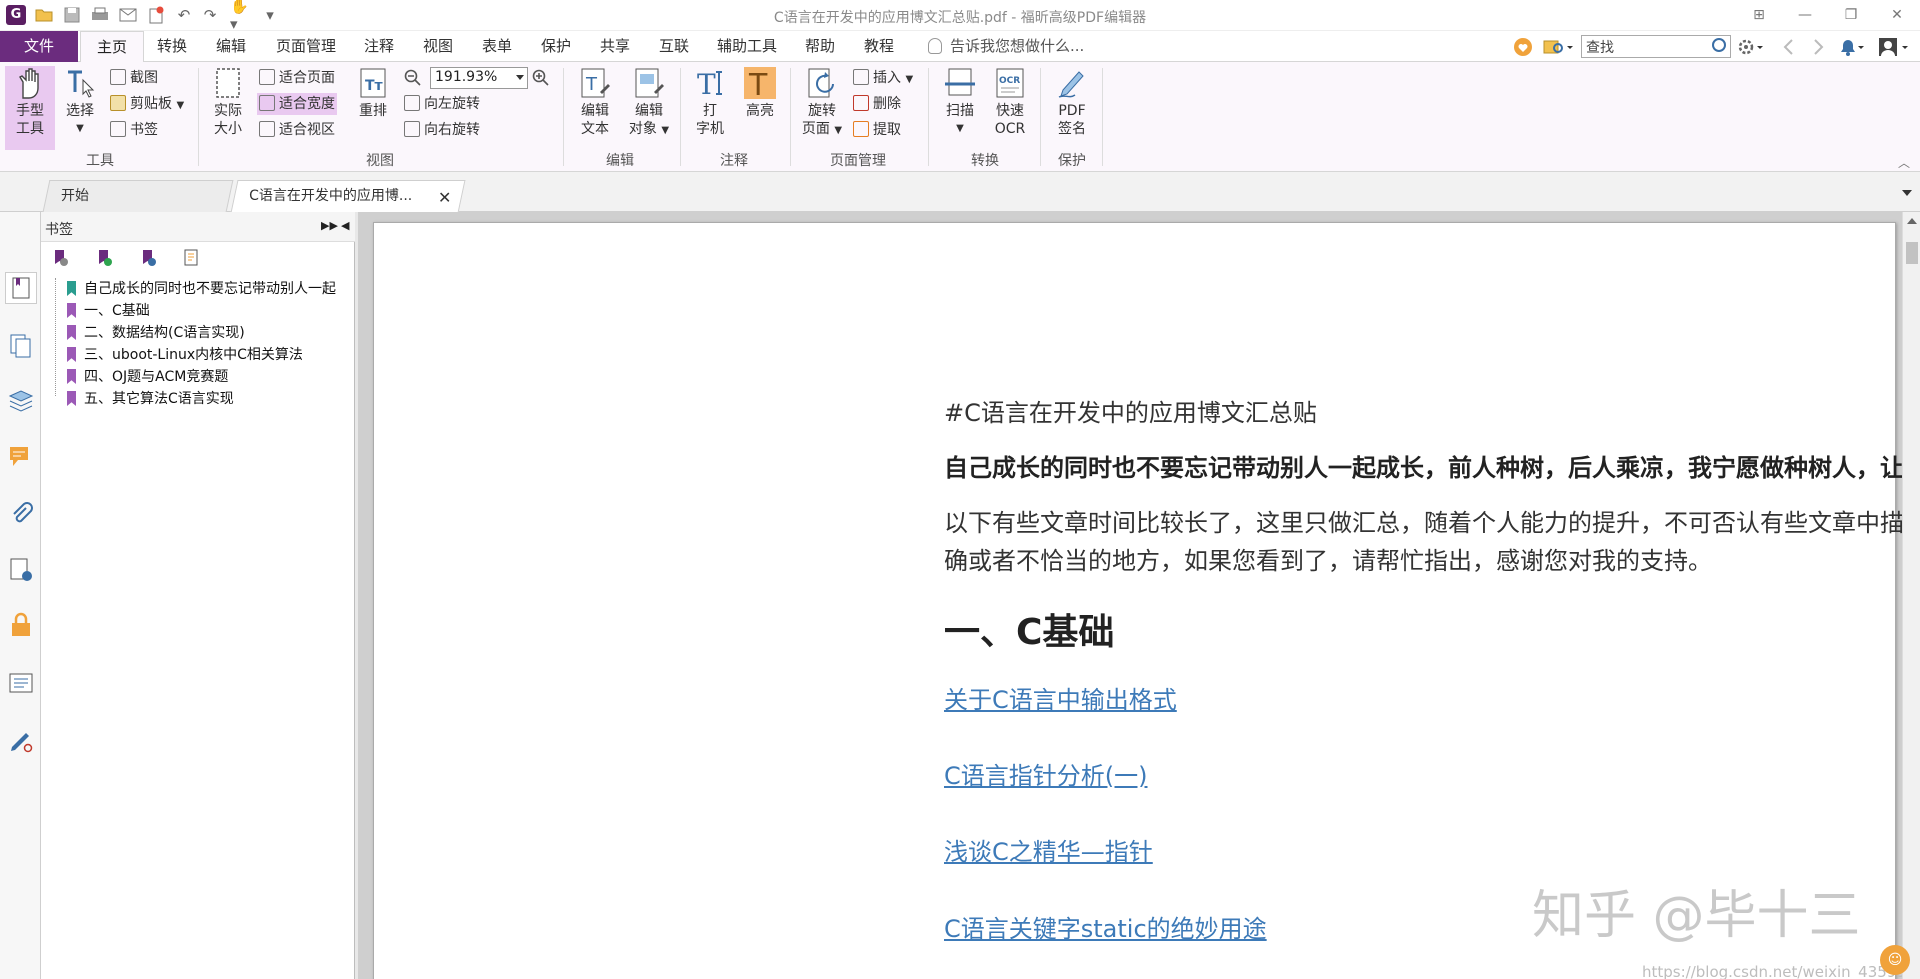 This screenshot has height=979, width=1920. What do you see at coordinates (820, 46) in the screenshot?
I see `tab-help: 帮助` at bounding box center [820, 46].